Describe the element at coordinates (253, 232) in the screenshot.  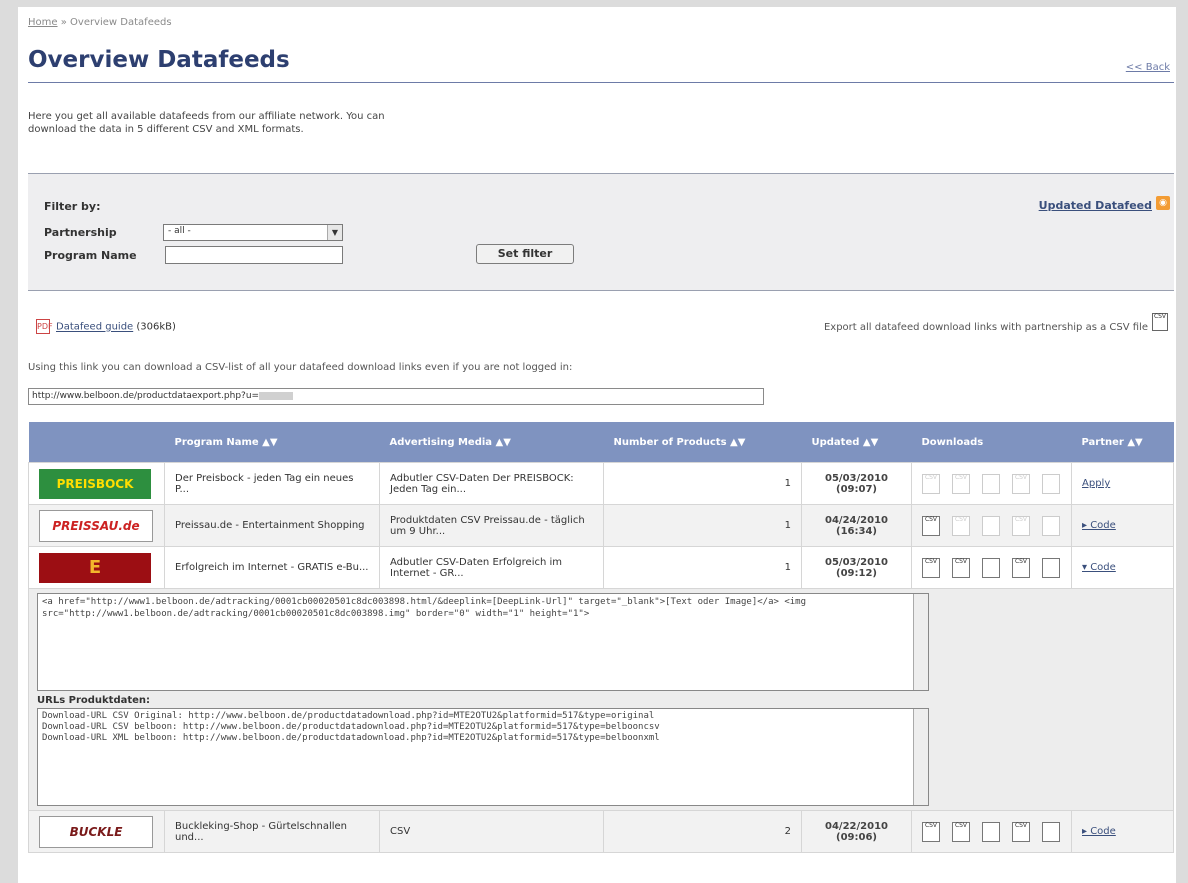
I see `partnership-select: - all - ▼` at that location.